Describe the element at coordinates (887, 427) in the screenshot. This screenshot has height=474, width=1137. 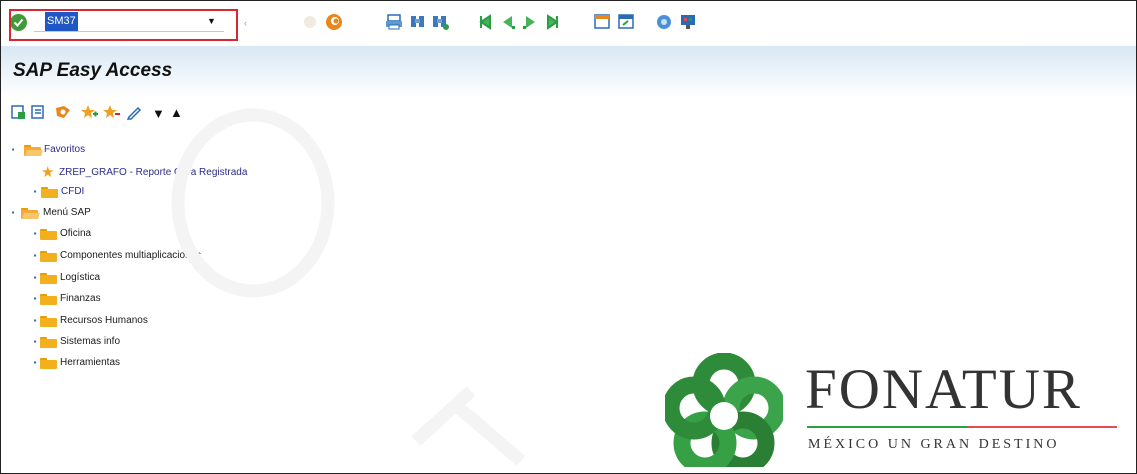
I see `logo-rule-green` at that location.